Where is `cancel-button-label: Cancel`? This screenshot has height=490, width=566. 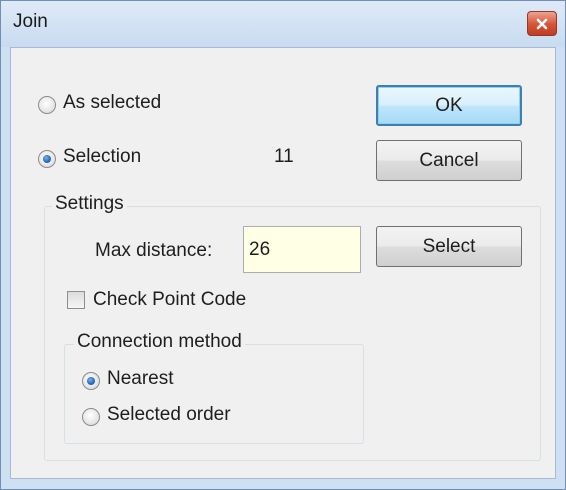
cancel-button-label: Cancel is located at coordinates (449, 160).